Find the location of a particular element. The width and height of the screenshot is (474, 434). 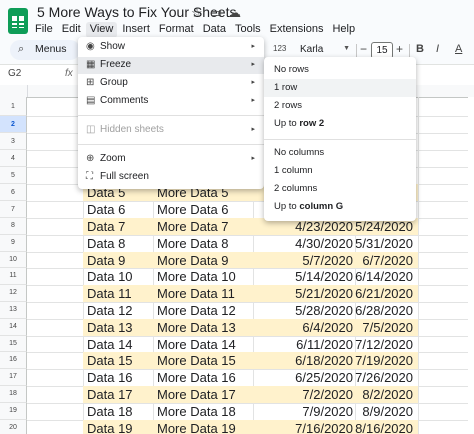

view-menu-freeze: ▦ Freeze ▸ is located at coordinates (171, 65).